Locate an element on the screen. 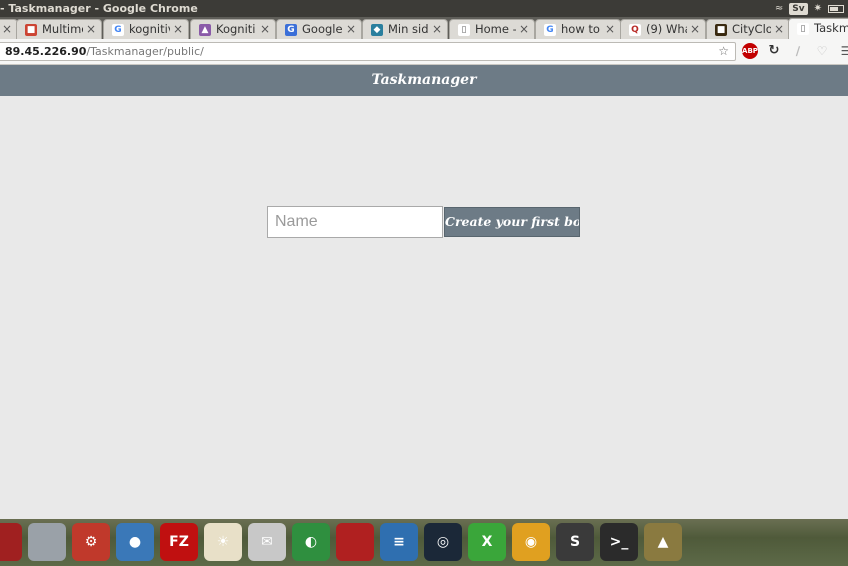 Image resolution: width=848 pixels, height=566 pixels. chrome-icon: ◉ is located at coordinates (531, 542).